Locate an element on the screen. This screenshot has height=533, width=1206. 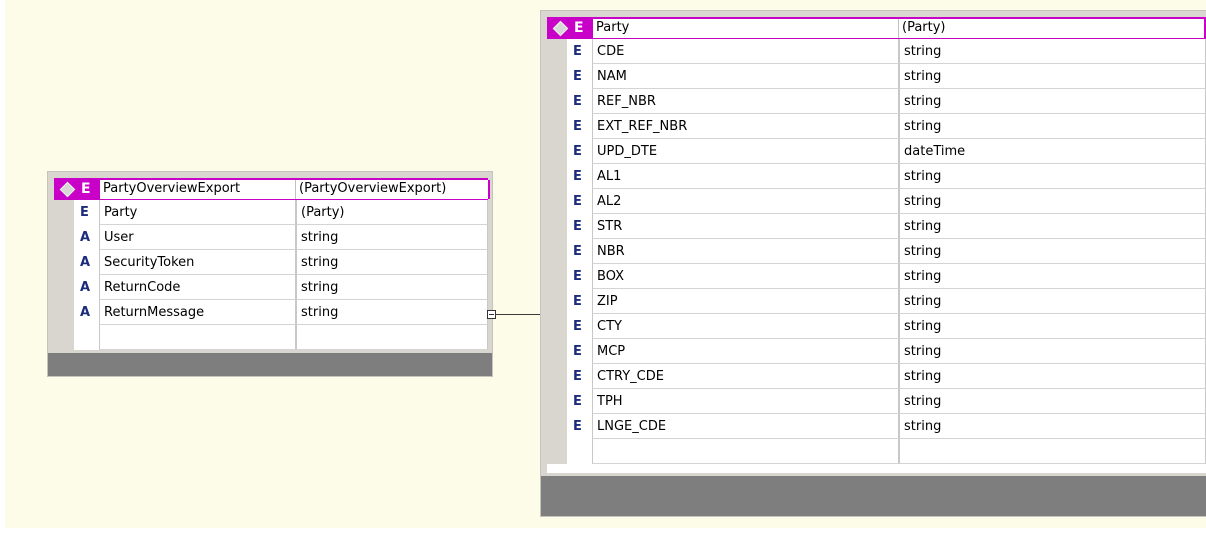
node-name-cell: LNGE_CDE is located at coordinates (745, 426).